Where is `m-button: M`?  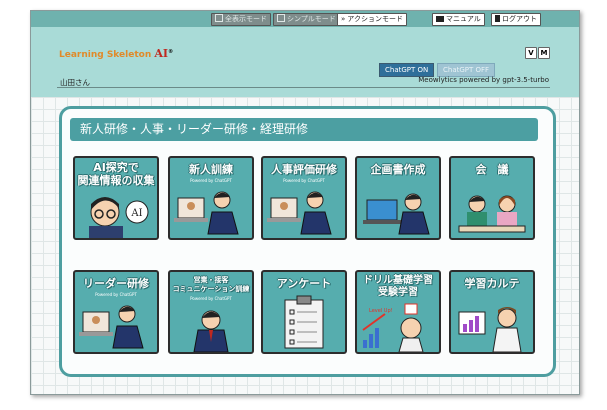
m-button: M is located at coordinates (544, 53).